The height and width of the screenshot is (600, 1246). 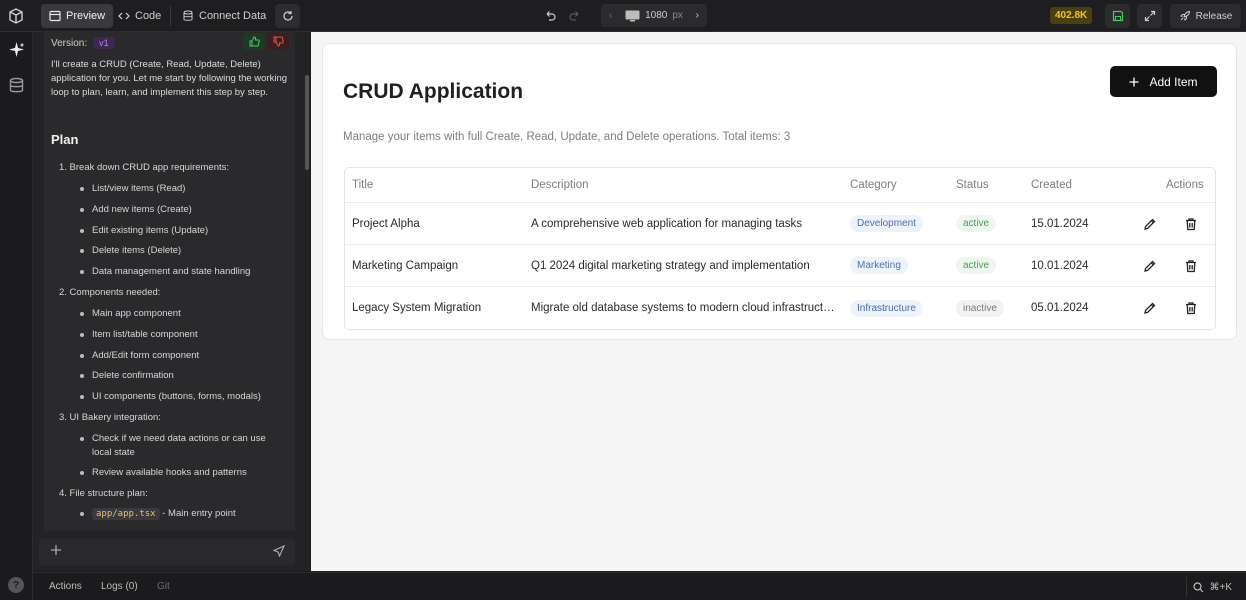 I want to click on device-width-value: 1080, so click(x=656, y=15).